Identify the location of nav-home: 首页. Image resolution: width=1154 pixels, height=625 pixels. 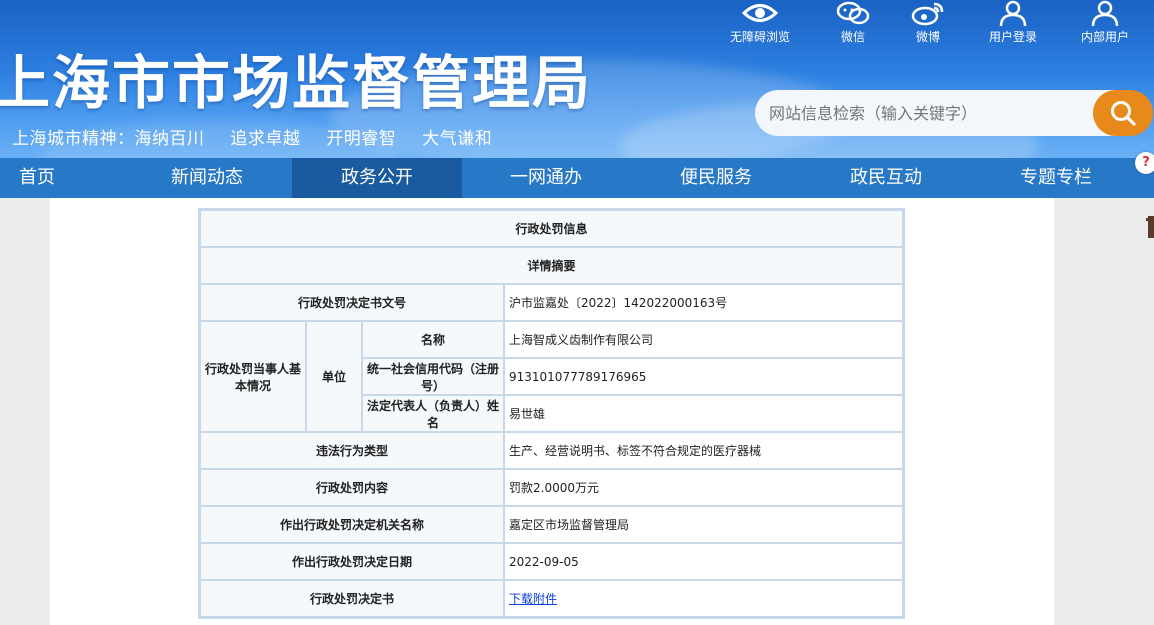
(37, 178).